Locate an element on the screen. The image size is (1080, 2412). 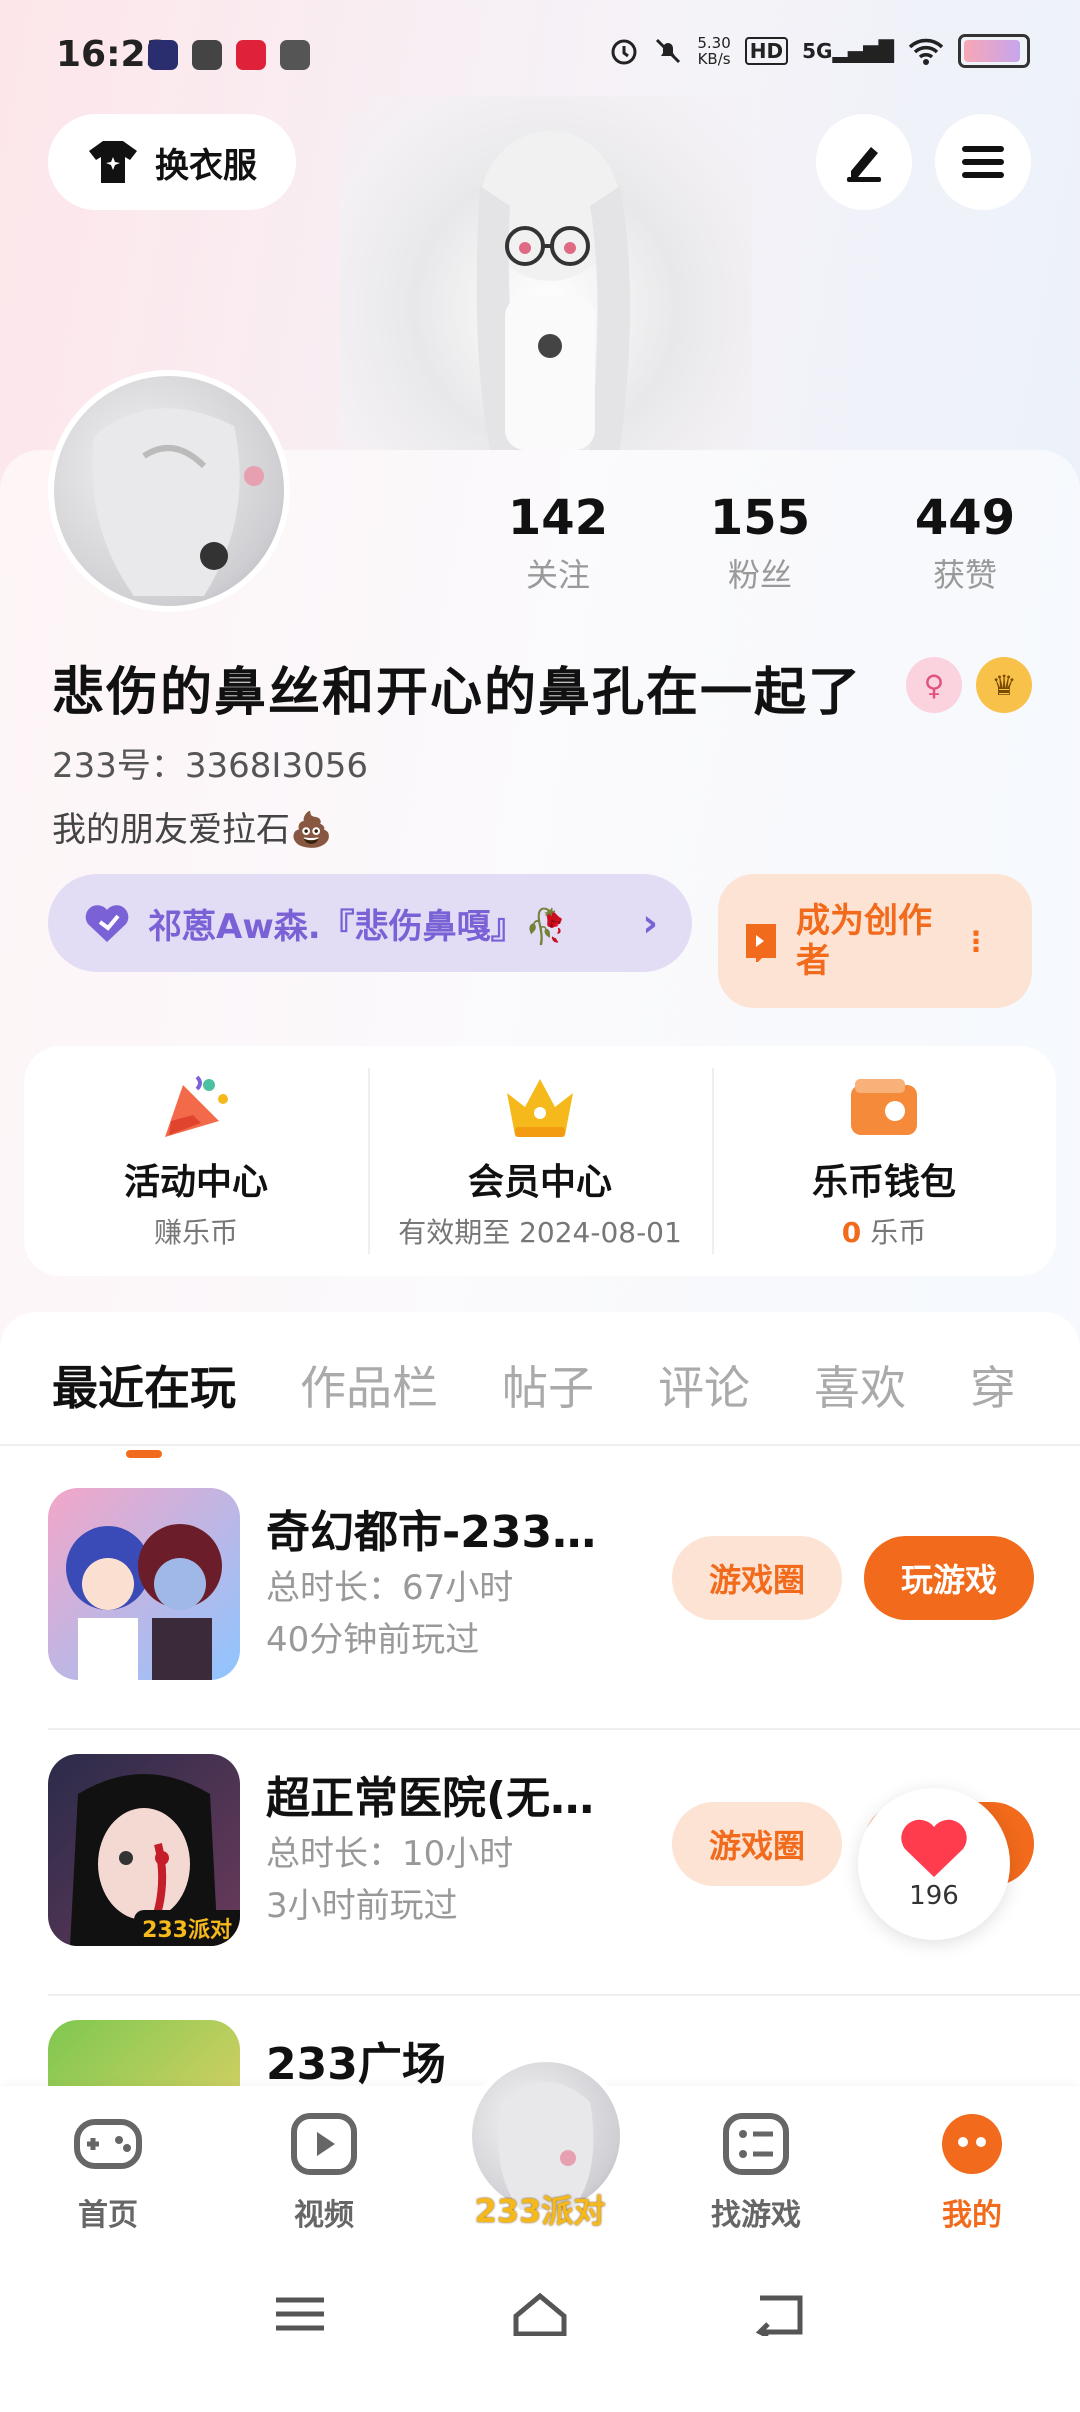
status-indicators: 5.30 KB/s HD 5G▂▄▆█ is located at coordinates (819, 51).